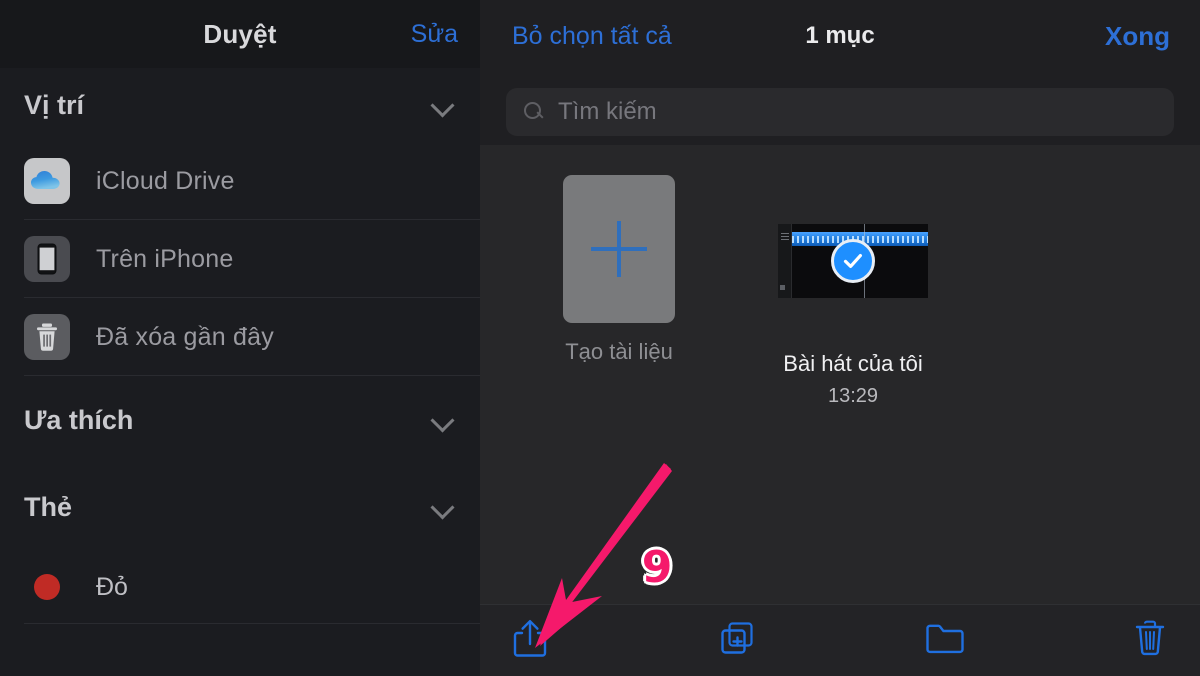 This screenshot has height=676, width=1200. I want to click on sidebar-item-recently-deleted-label: Đã xóa gần đây, so click(185, 336).